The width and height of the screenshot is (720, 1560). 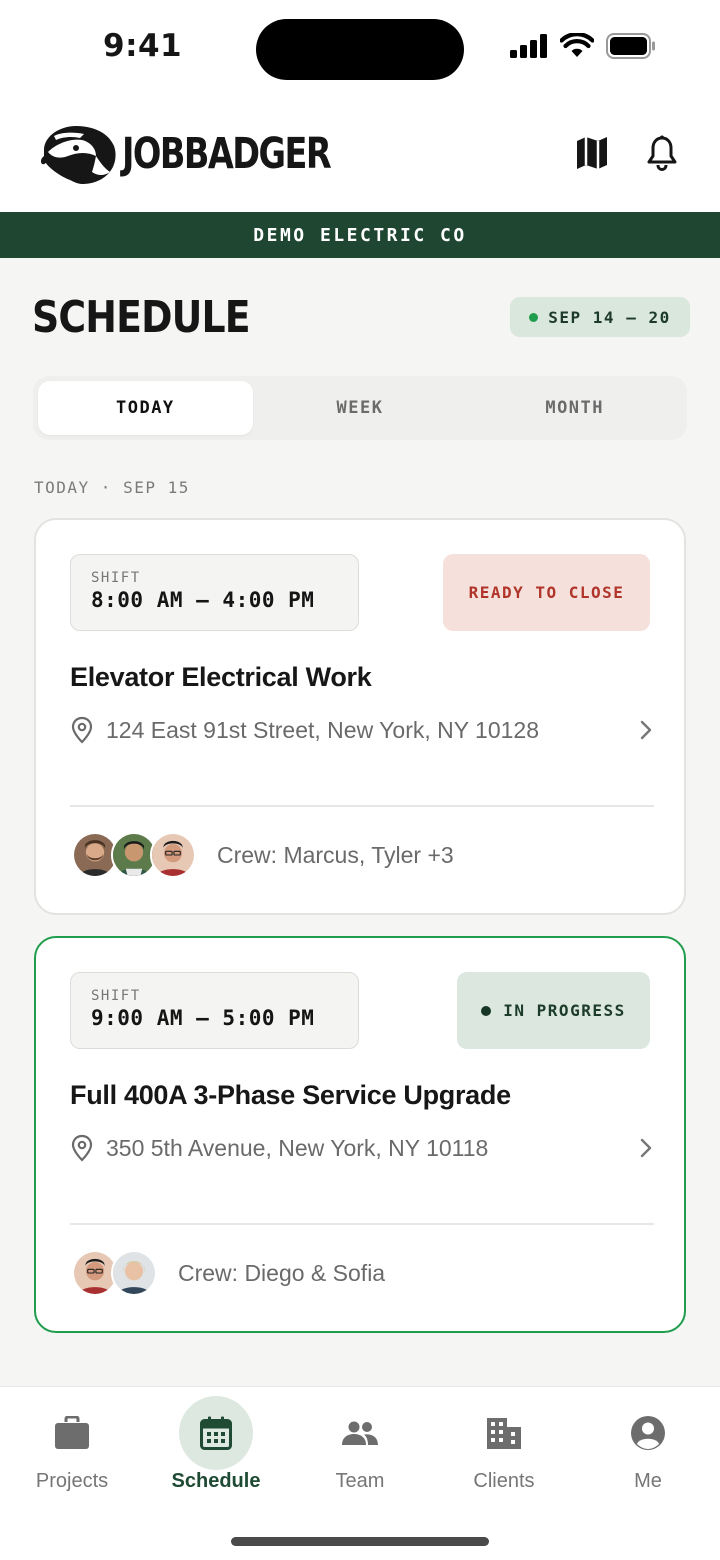 What do you see at coordinates (227, 154) in the screenshot?
I see `brand-name: JOBBADGER` at bounding box center [227, 154].